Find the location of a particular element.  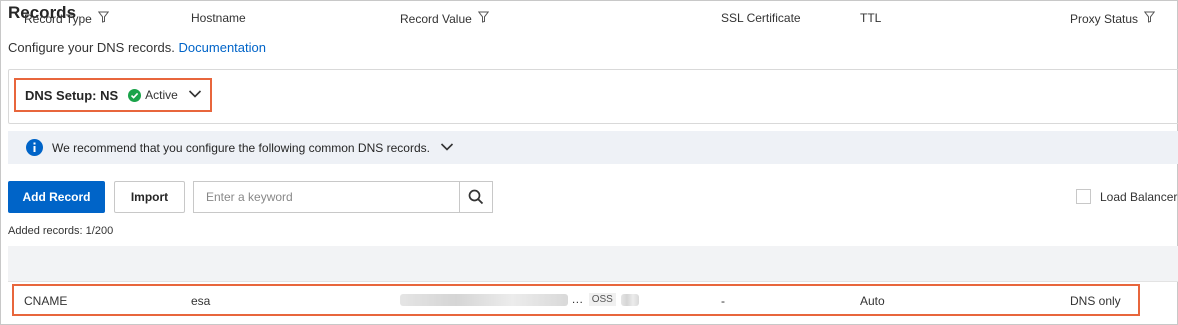

check-circle-icon is located at coordinates (135, 95).